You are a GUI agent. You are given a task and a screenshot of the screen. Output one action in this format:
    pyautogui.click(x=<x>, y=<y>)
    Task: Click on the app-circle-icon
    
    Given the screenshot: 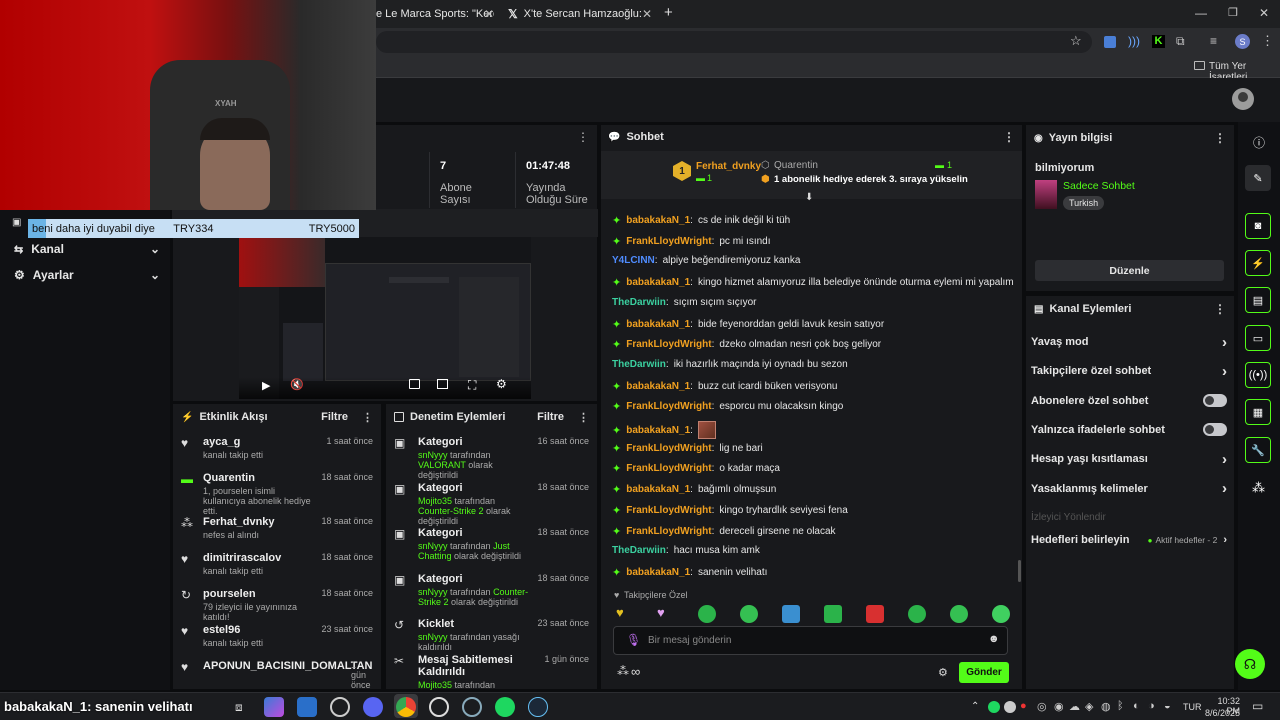 What is the action you would take?
    pyautogui.click(x=340, y=707)
    